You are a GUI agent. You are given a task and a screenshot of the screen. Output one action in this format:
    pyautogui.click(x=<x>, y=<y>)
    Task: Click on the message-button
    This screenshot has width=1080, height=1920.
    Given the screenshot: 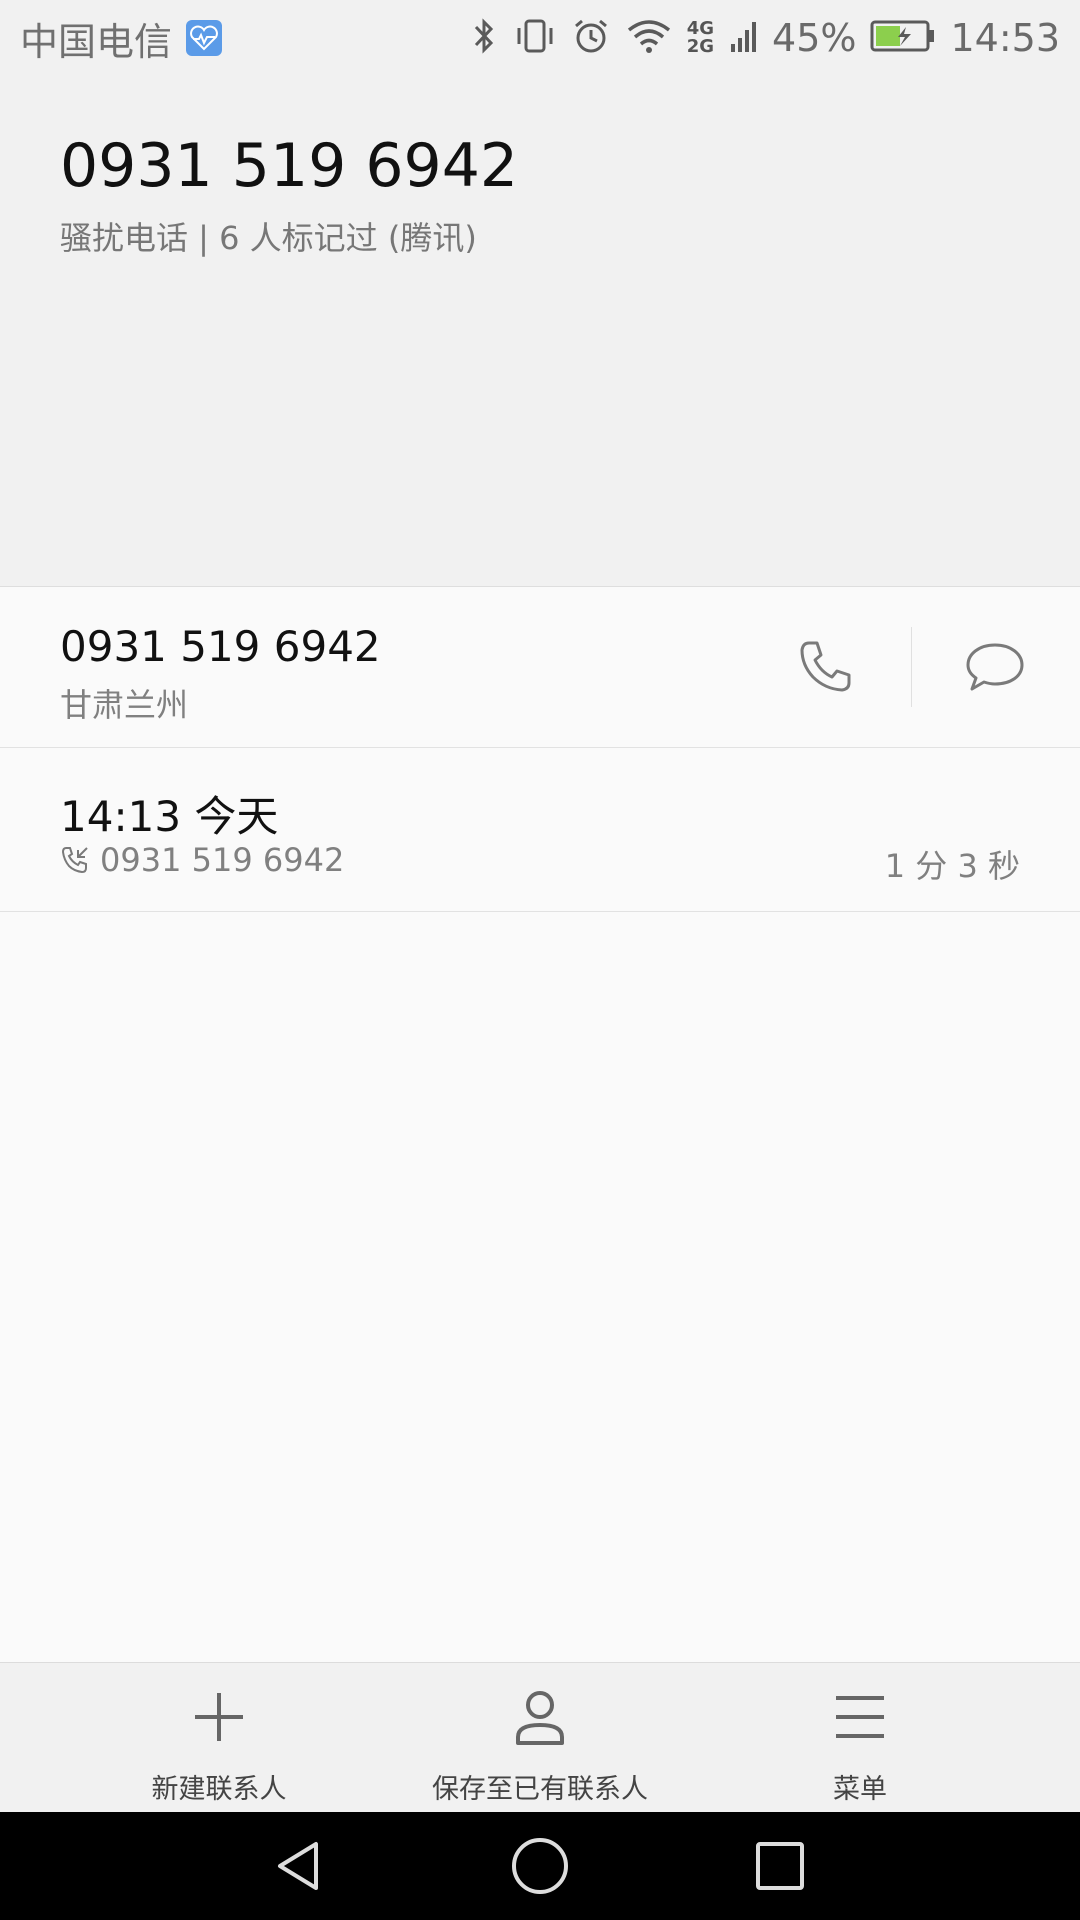 What is the action you would take?
    pyautogui.click(x=995, y=667)
    